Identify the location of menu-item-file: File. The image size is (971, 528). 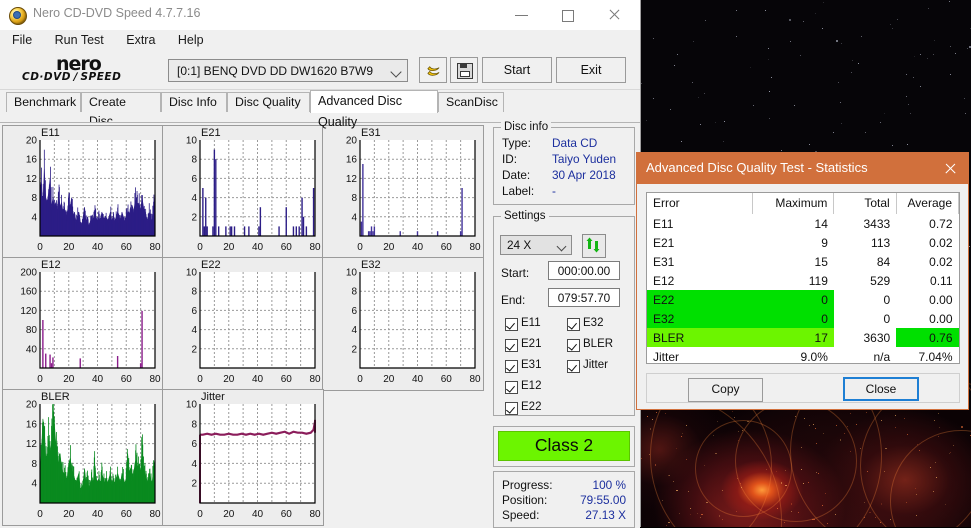
(24, 39).